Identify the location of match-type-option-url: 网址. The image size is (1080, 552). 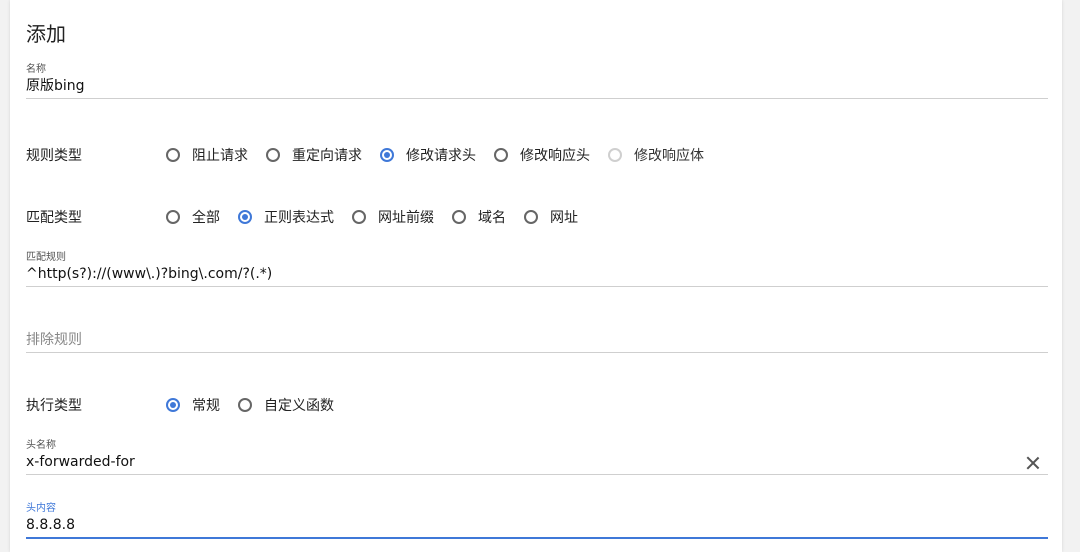
(551, 217).